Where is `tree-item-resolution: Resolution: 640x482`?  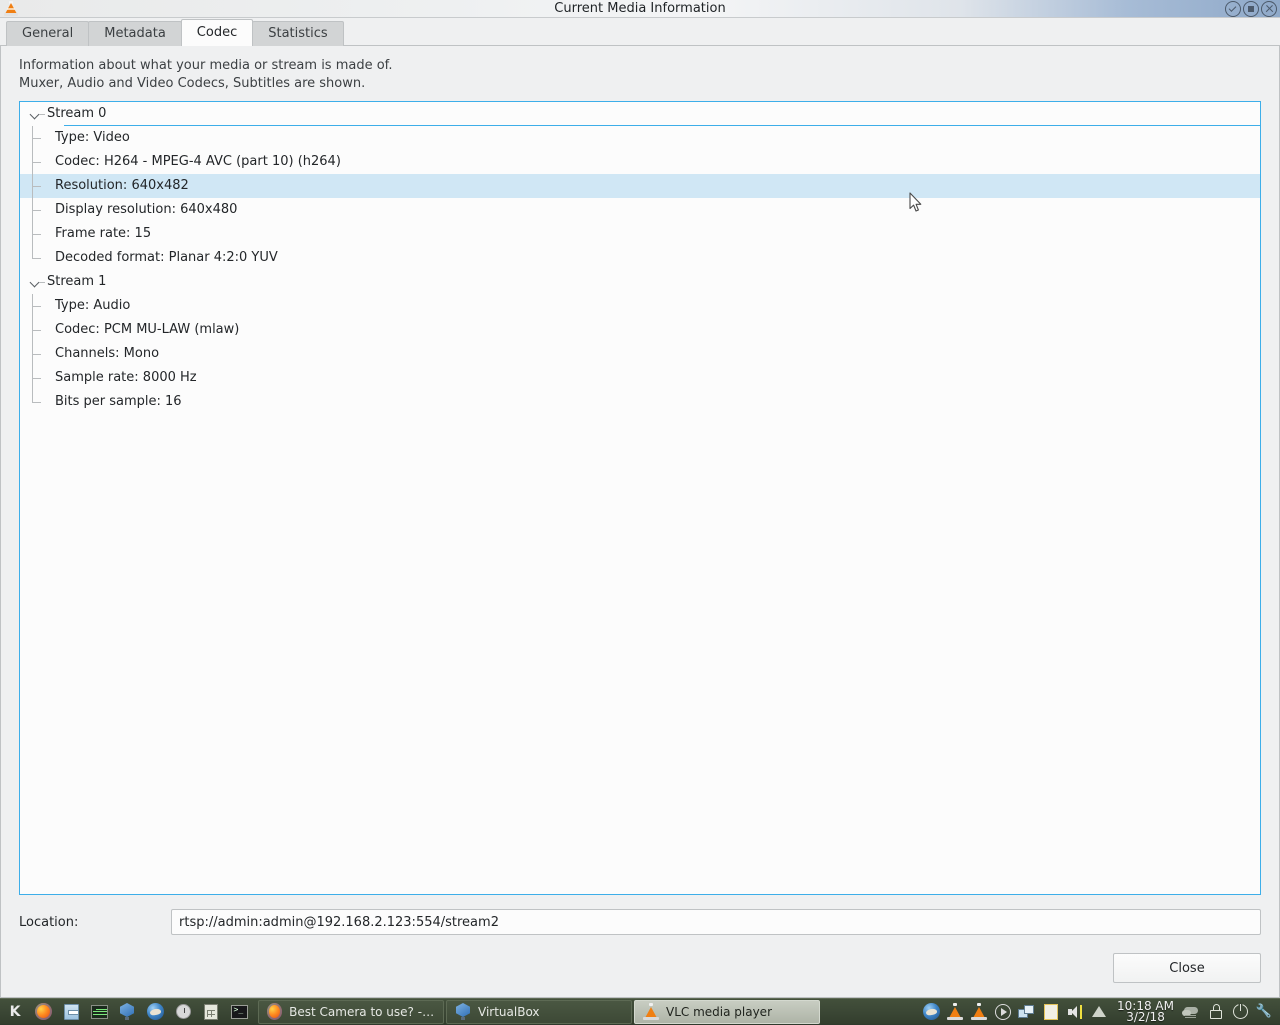 tree-item-resolution: Resolution: 640x482 is located at coordinates (640, 186).